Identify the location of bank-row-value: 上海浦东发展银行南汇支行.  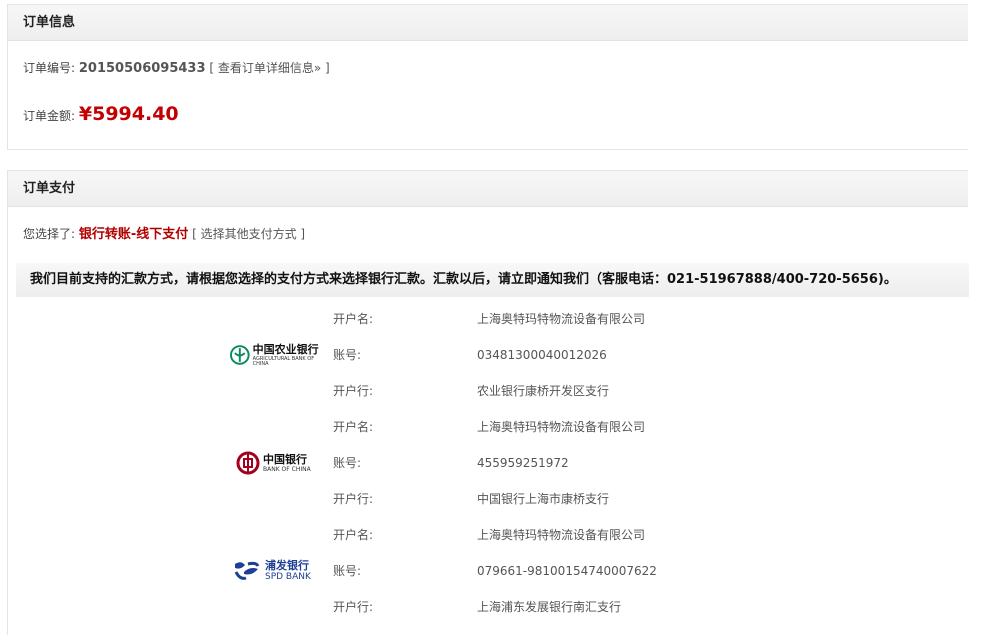
(549, 607).